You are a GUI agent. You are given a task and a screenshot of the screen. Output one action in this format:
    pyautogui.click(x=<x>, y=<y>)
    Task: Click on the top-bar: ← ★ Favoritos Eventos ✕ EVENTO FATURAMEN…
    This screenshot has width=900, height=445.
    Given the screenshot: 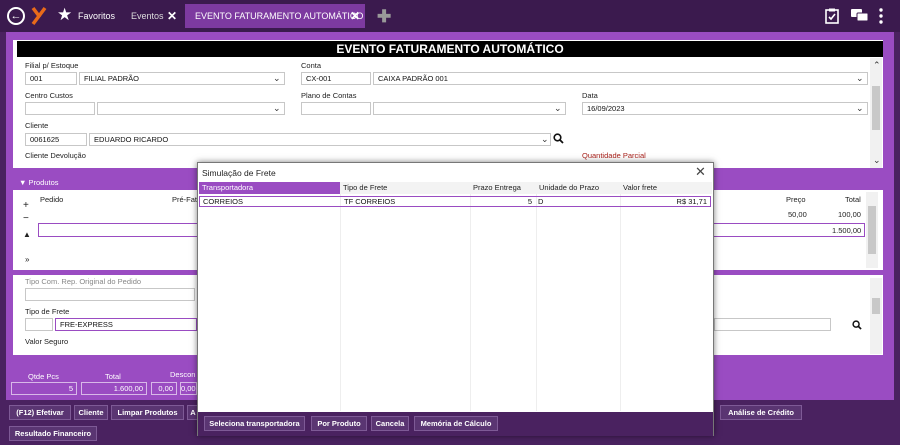 What is the action you would take?
    pyautogui.click(x=450, y=16)
    